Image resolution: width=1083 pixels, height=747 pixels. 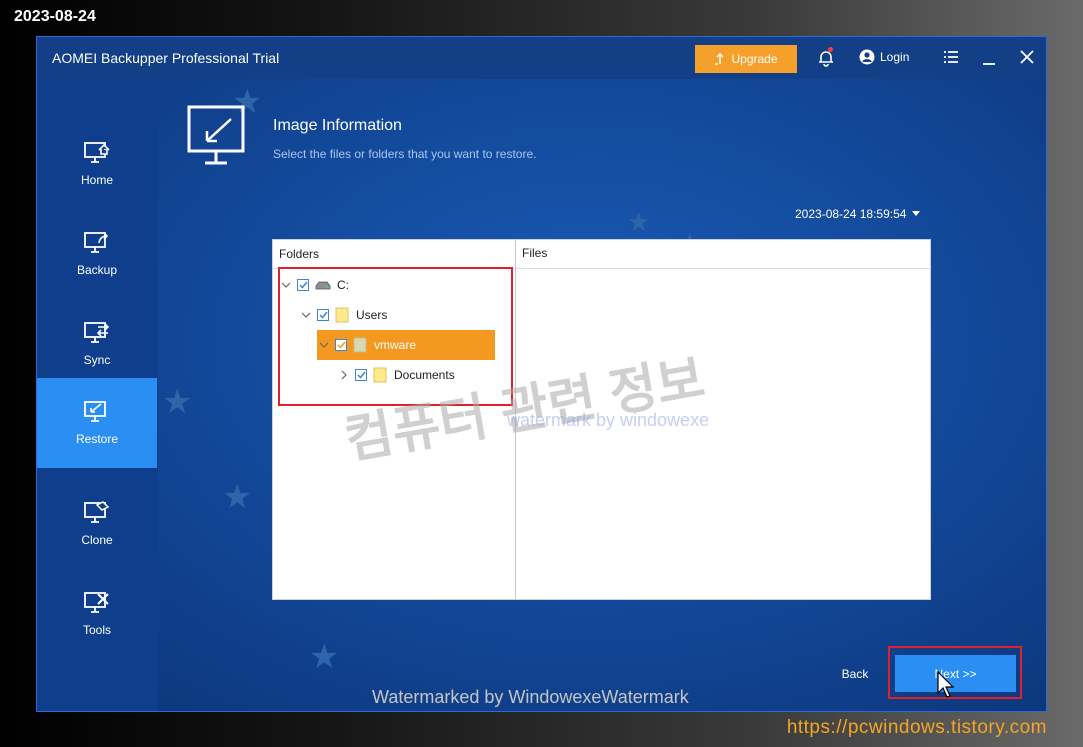 What do you see at coordinates (97, 254) in the screenshot?
I see `sidebar-item-backup: Backup` at bounding box center [97, 254].